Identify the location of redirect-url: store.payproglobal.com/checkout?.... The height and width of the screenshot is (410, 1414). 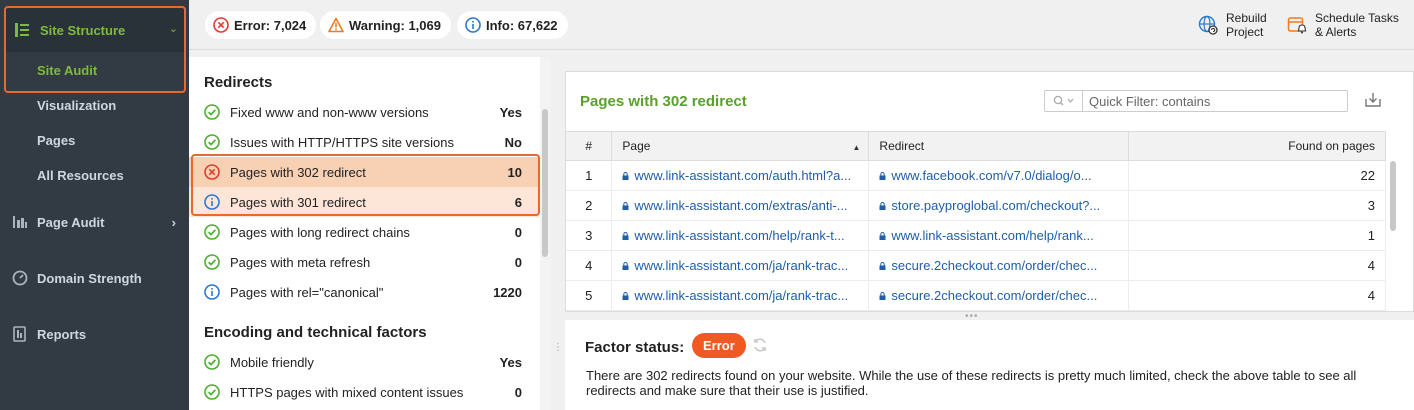
(995, 205).